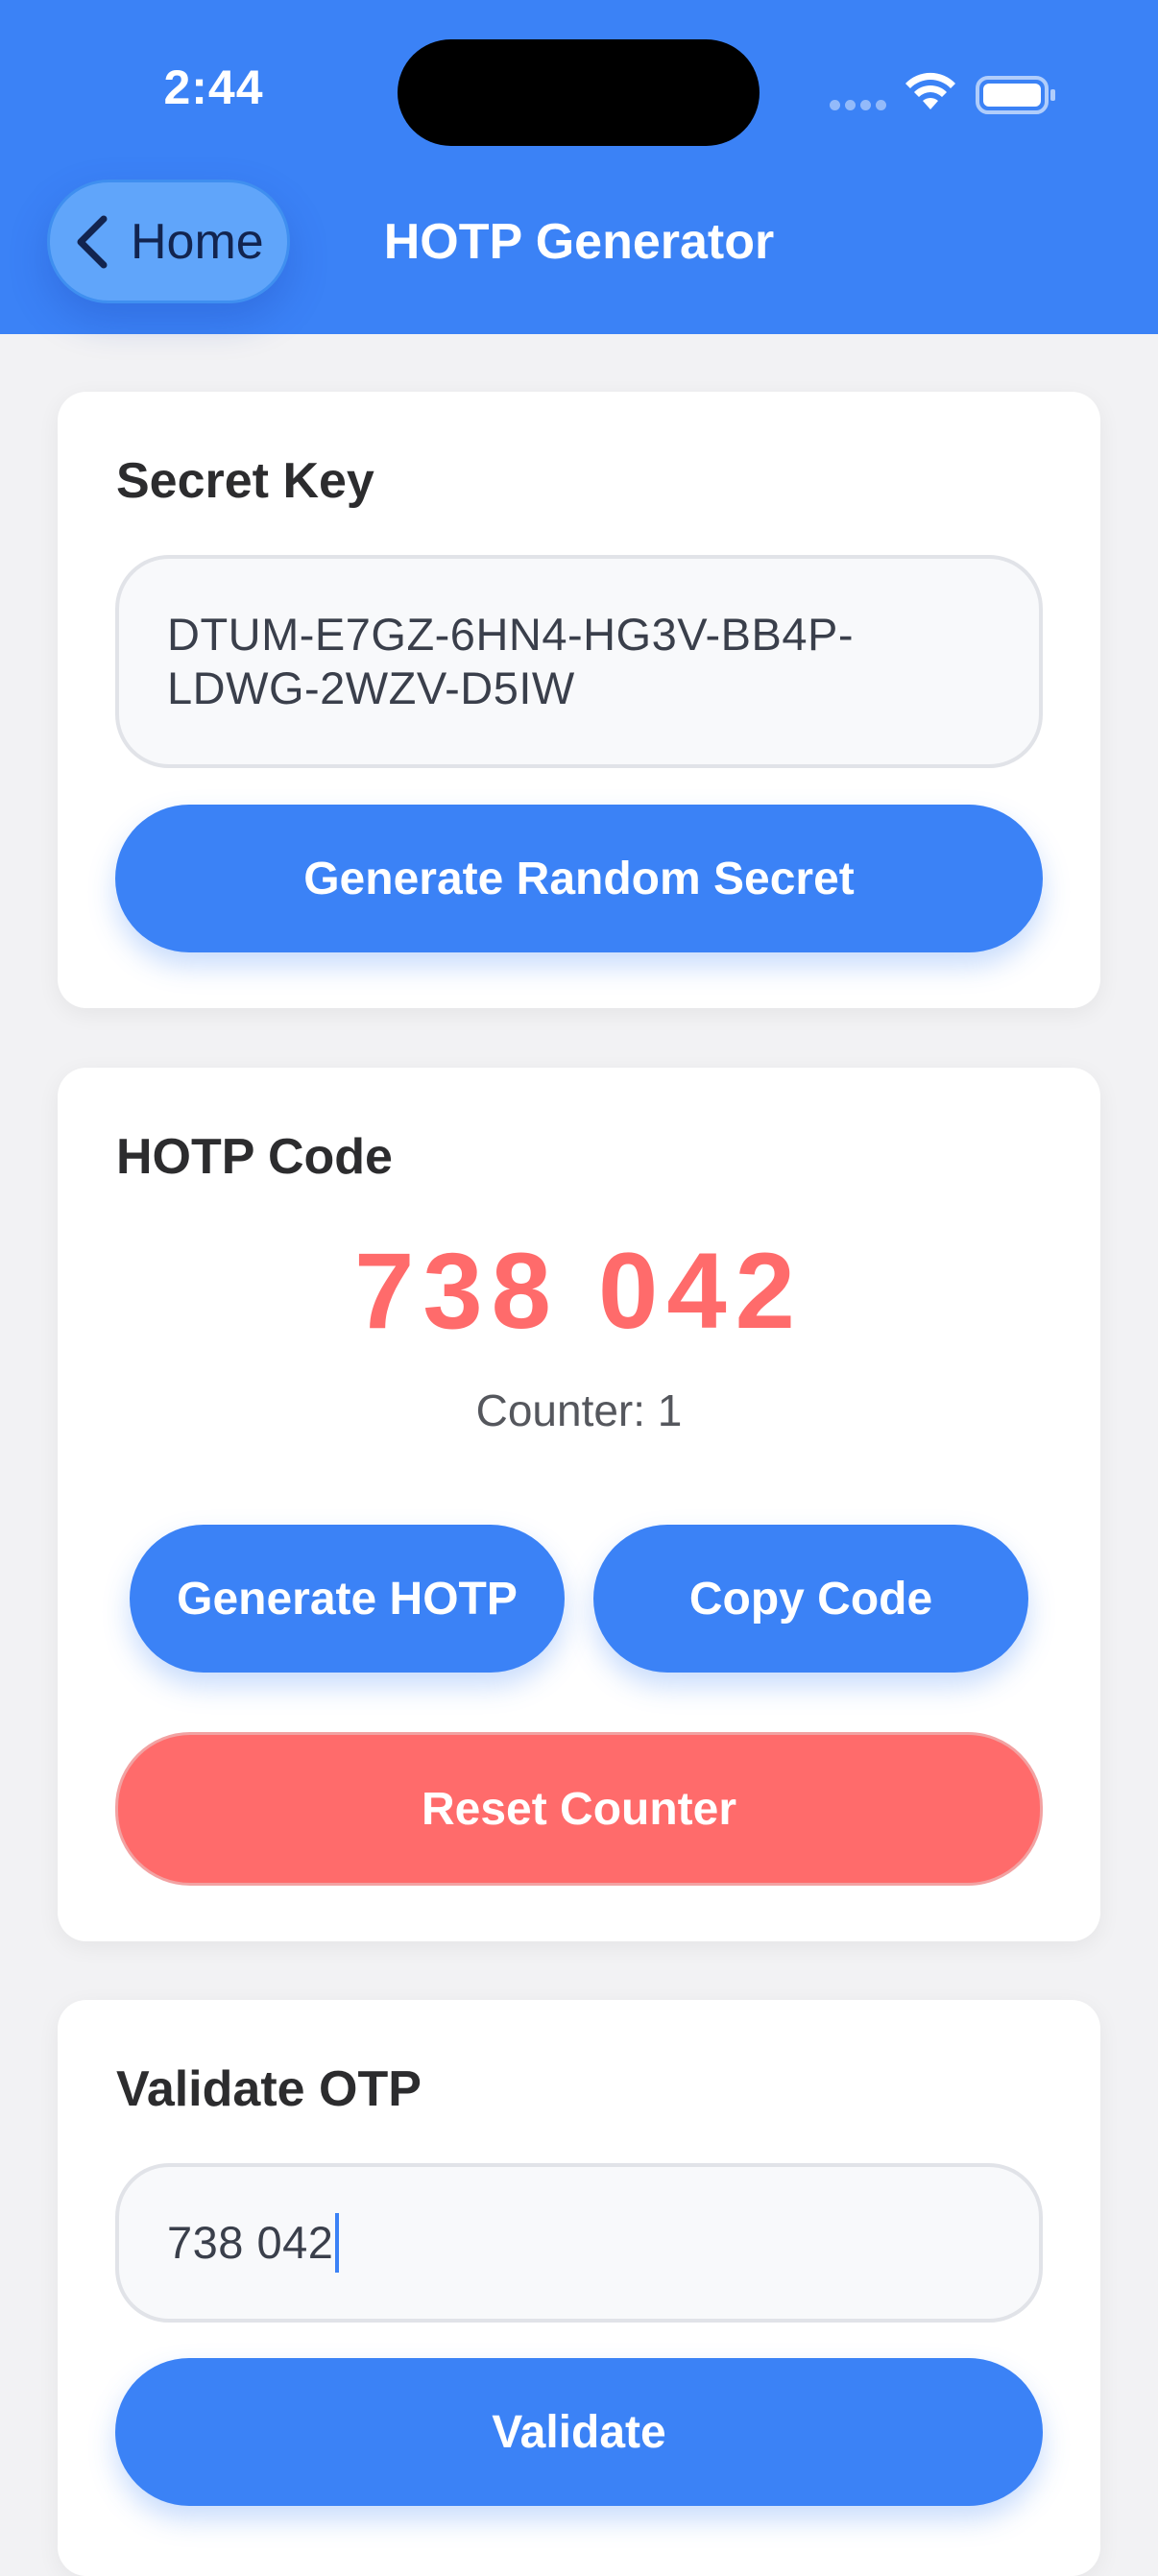 Image resolution: width=1158 pixels, height=2576 pixels. I want to click on copy-code-button: Copy Code, so click(810, 1599).